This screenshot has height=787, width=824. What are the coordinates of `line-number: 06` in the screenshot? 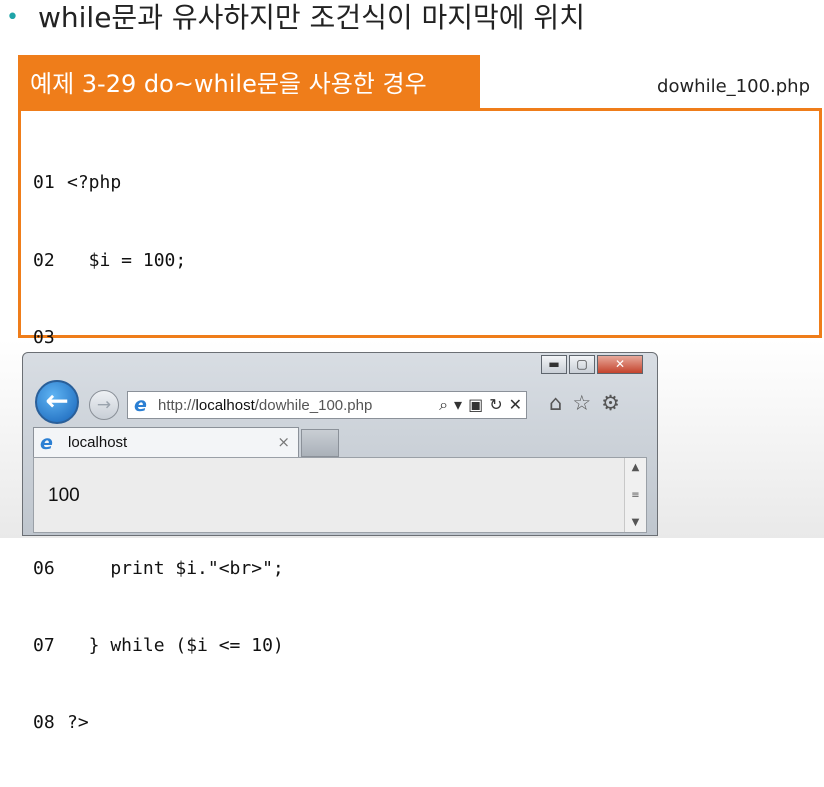 It's located at (44, 568).